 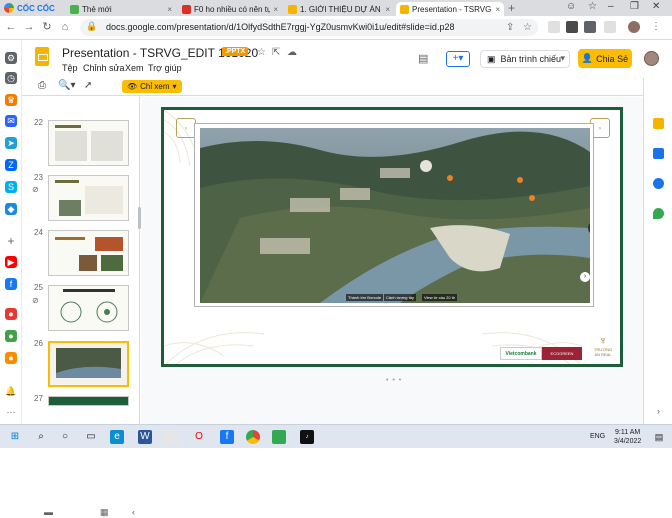 I want to click on expand-panel-icon: ›, so click(x=658, y=411).